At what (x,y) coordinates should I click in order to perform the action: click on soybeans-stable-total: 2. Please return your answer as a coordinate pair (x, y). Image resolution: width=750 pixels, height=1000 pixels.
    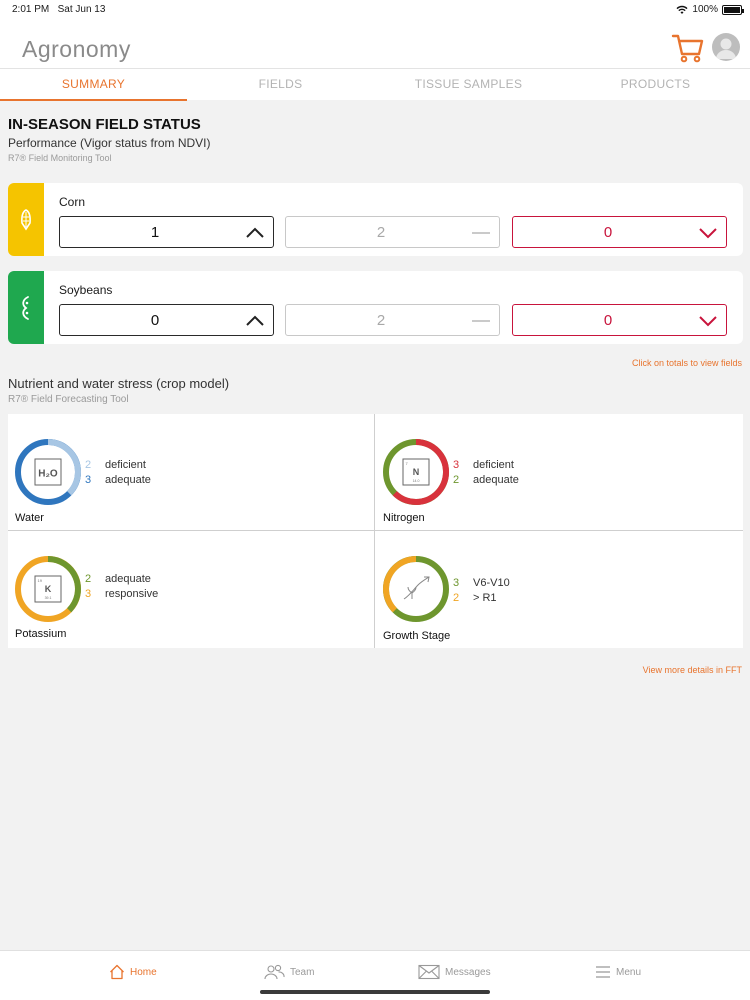
    Looking at the image, I should click on (392, 320).